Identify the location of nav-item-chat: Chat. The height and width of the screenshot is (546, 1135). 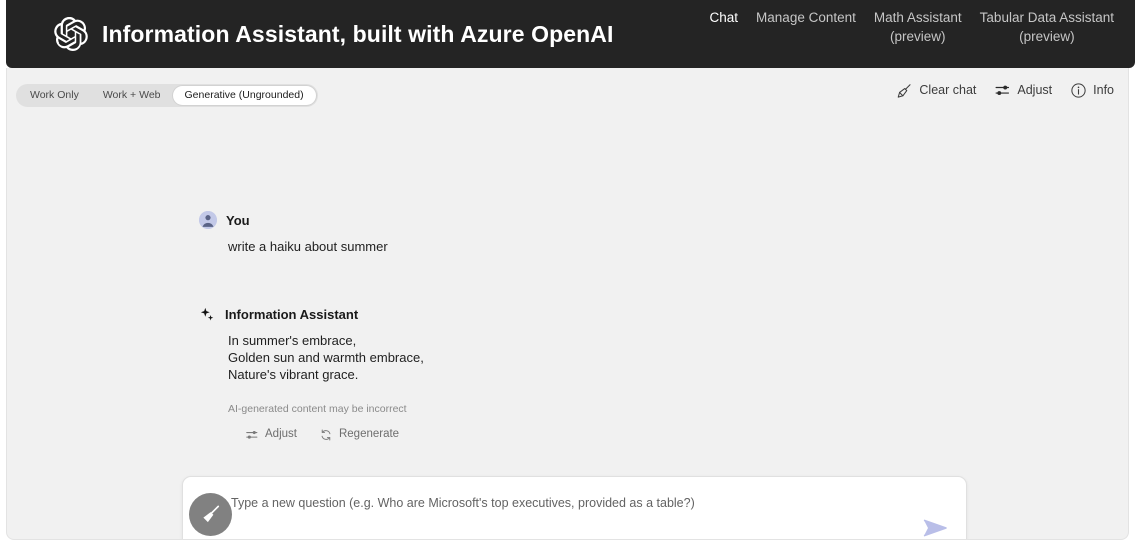
(724, 17).